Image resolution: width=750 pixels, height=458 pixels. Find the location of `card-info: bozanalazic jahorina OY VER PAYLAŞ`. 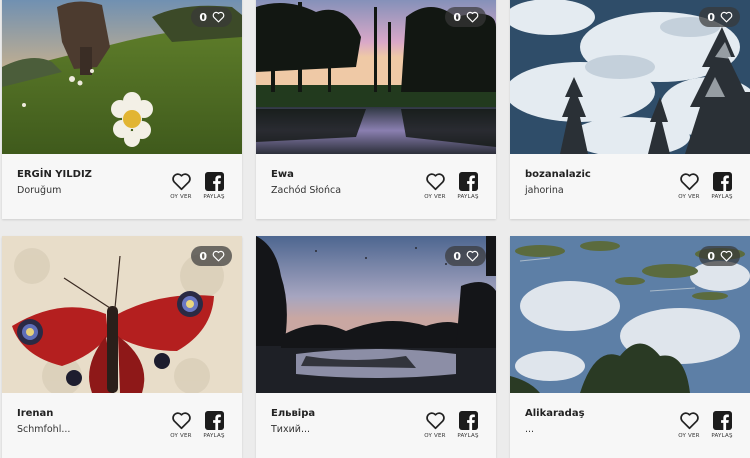

card-info: bozanalazic jahorina OY VER PAYLAŞ is located at coordinates (630, 186).